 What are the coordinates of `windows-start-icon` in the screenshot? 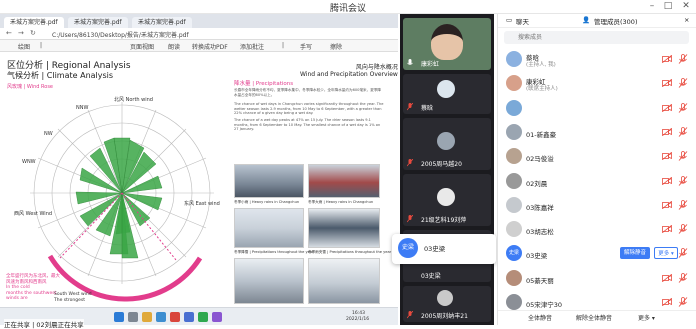 It's located at (119, 317).